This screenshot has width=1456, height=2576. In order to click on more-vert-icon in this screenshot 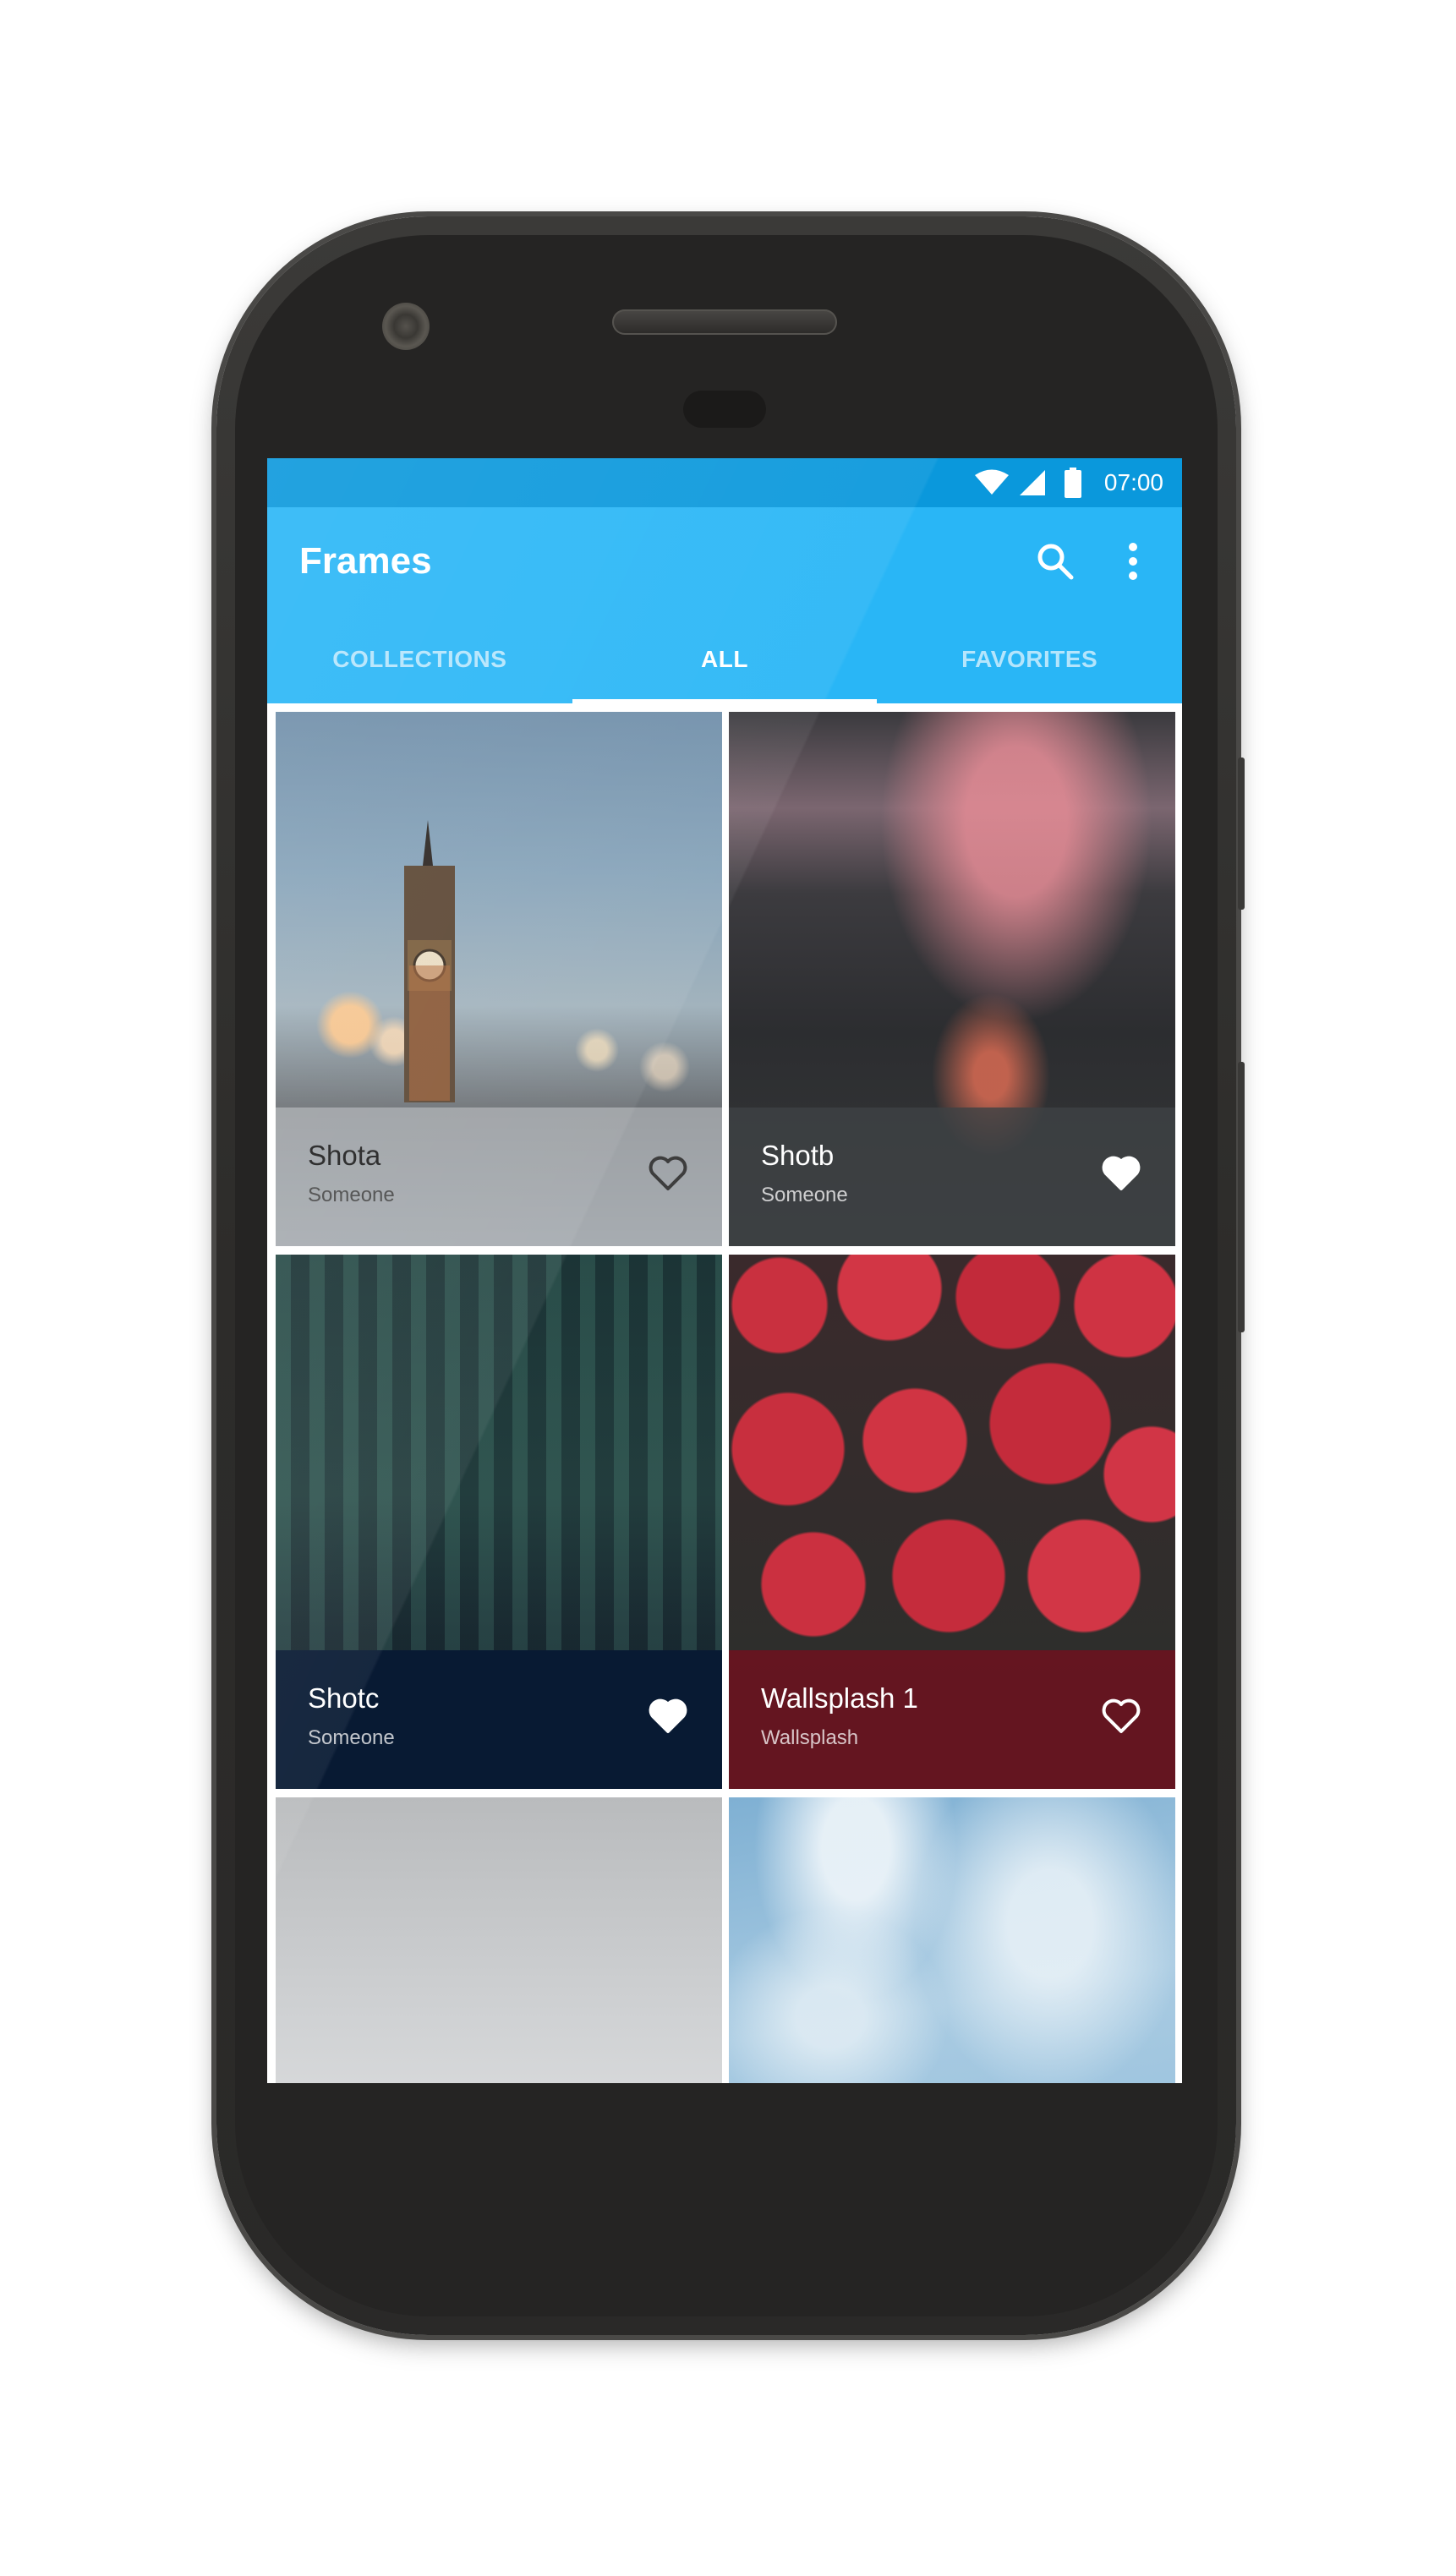, I will do `click(1133, 561)`.